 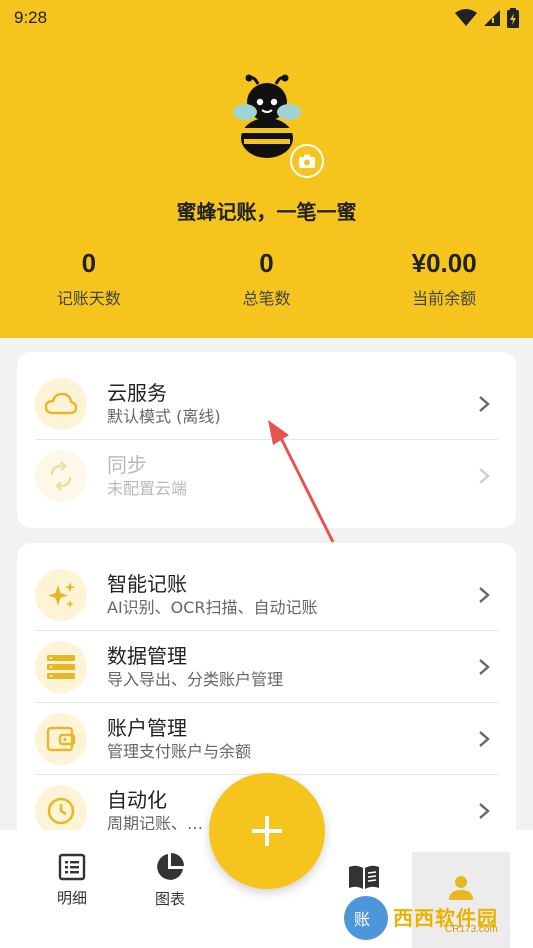 I want to click on stats-row: 0 记账天数 0 总笔数 ¥0.00 当前余额, so click(x=266, y=278).